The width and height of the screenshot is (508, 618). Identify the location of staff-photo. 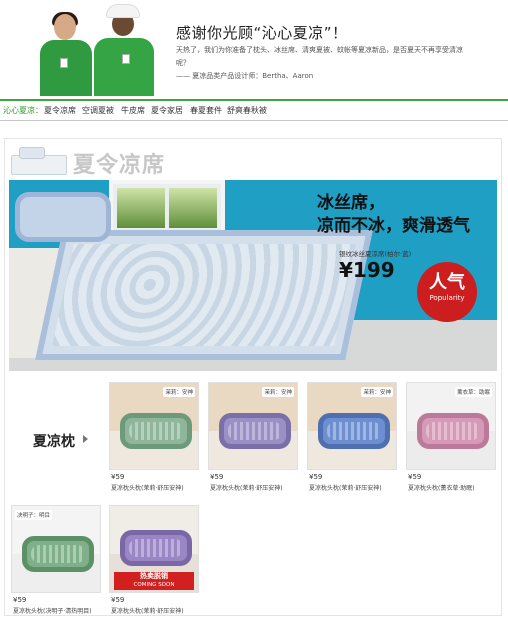
(97, 50).